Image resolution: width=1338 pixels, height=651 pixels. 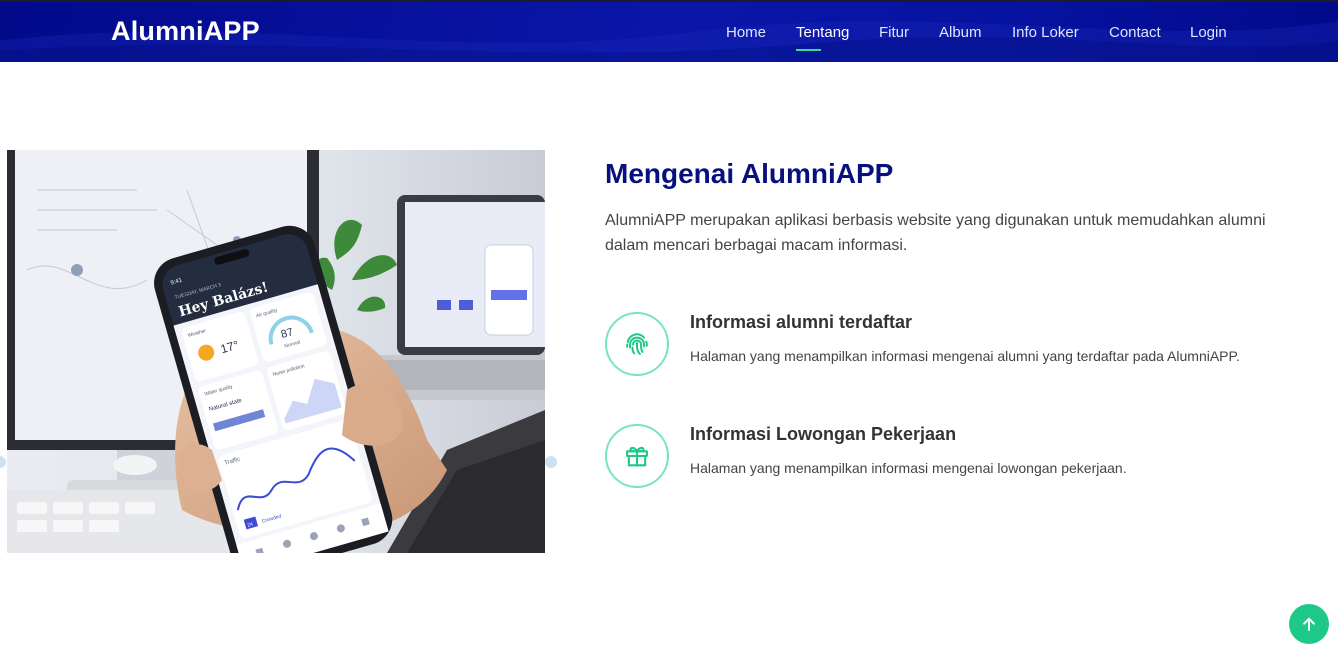 What do you see at coordinates (1045, 32) in the screenshot?
I see `nav-info-loker: Info Loker` at bounding box center [1045, 32].